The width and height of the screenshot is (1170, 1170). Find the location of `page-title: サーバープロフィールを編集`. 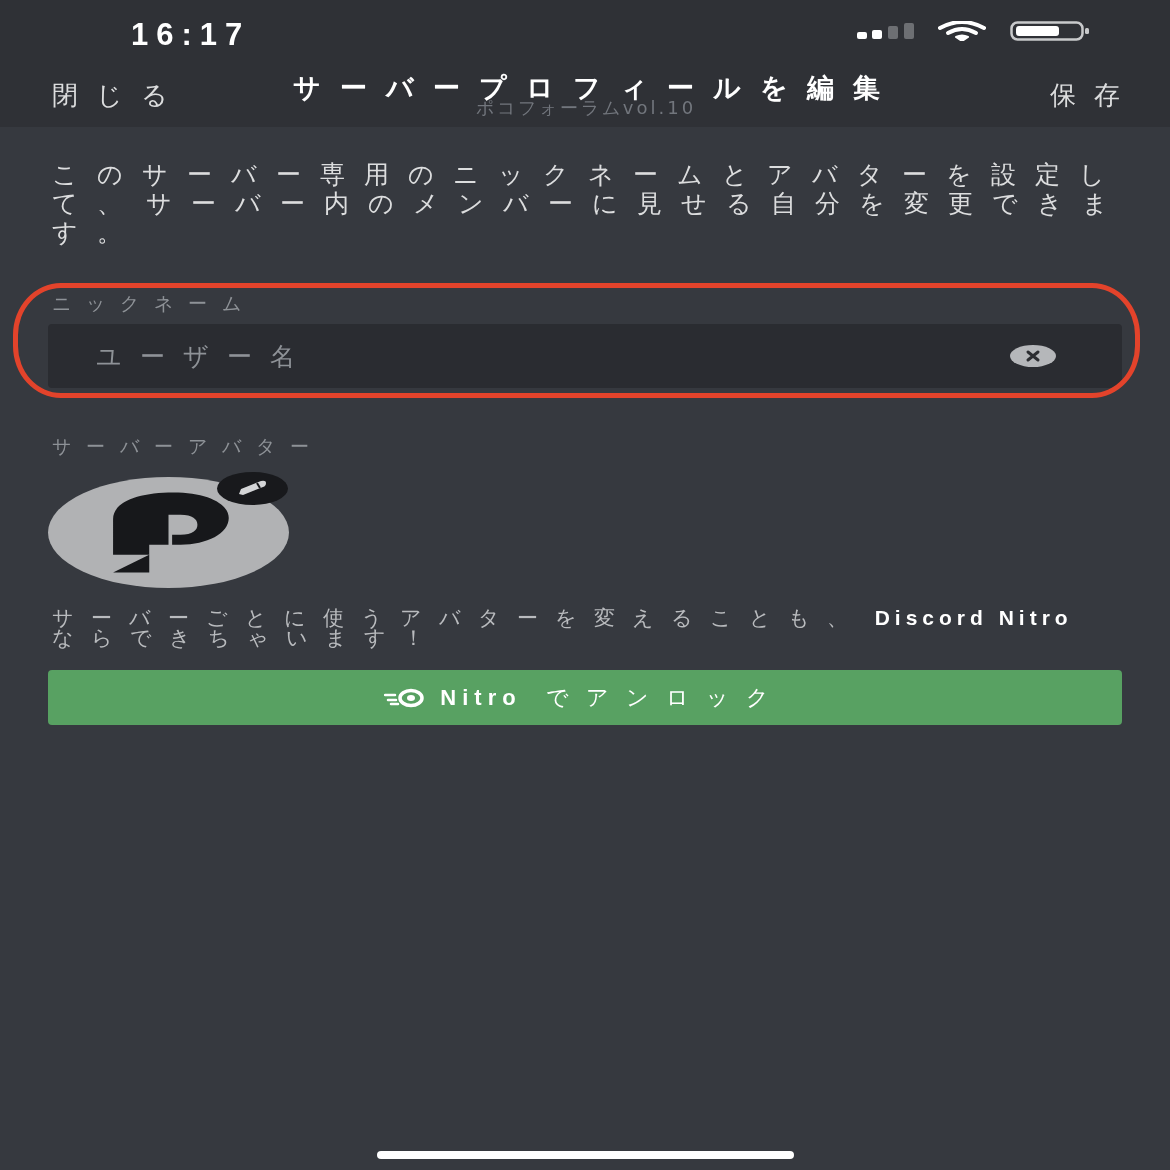

page-title: サーバープロフィールを編集 is located at coordinates (595, 87).